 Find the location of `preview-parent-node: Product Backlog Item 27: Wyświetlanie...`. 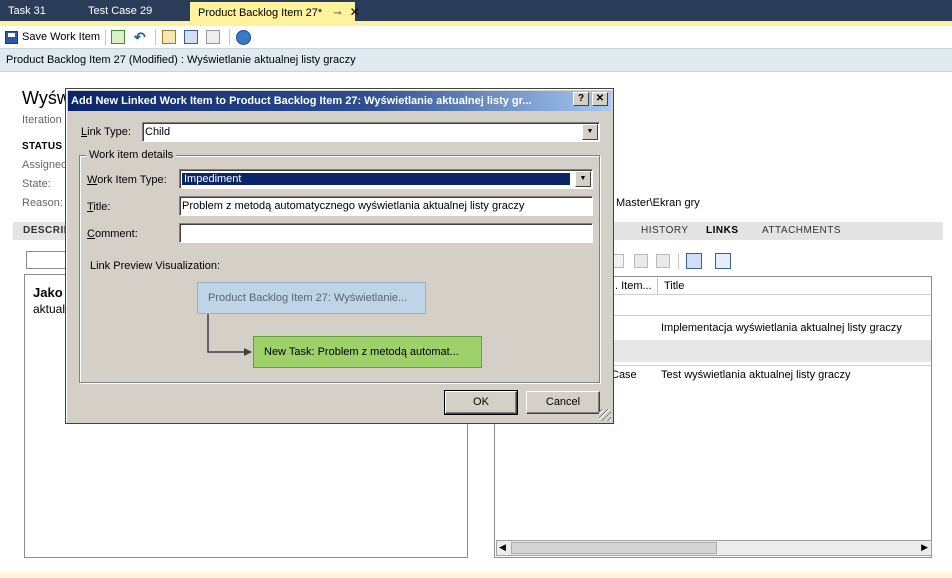

preview-parent-node: Product Backlog Item 27: Wyświetlanie... is located at coordinates (311, 298).